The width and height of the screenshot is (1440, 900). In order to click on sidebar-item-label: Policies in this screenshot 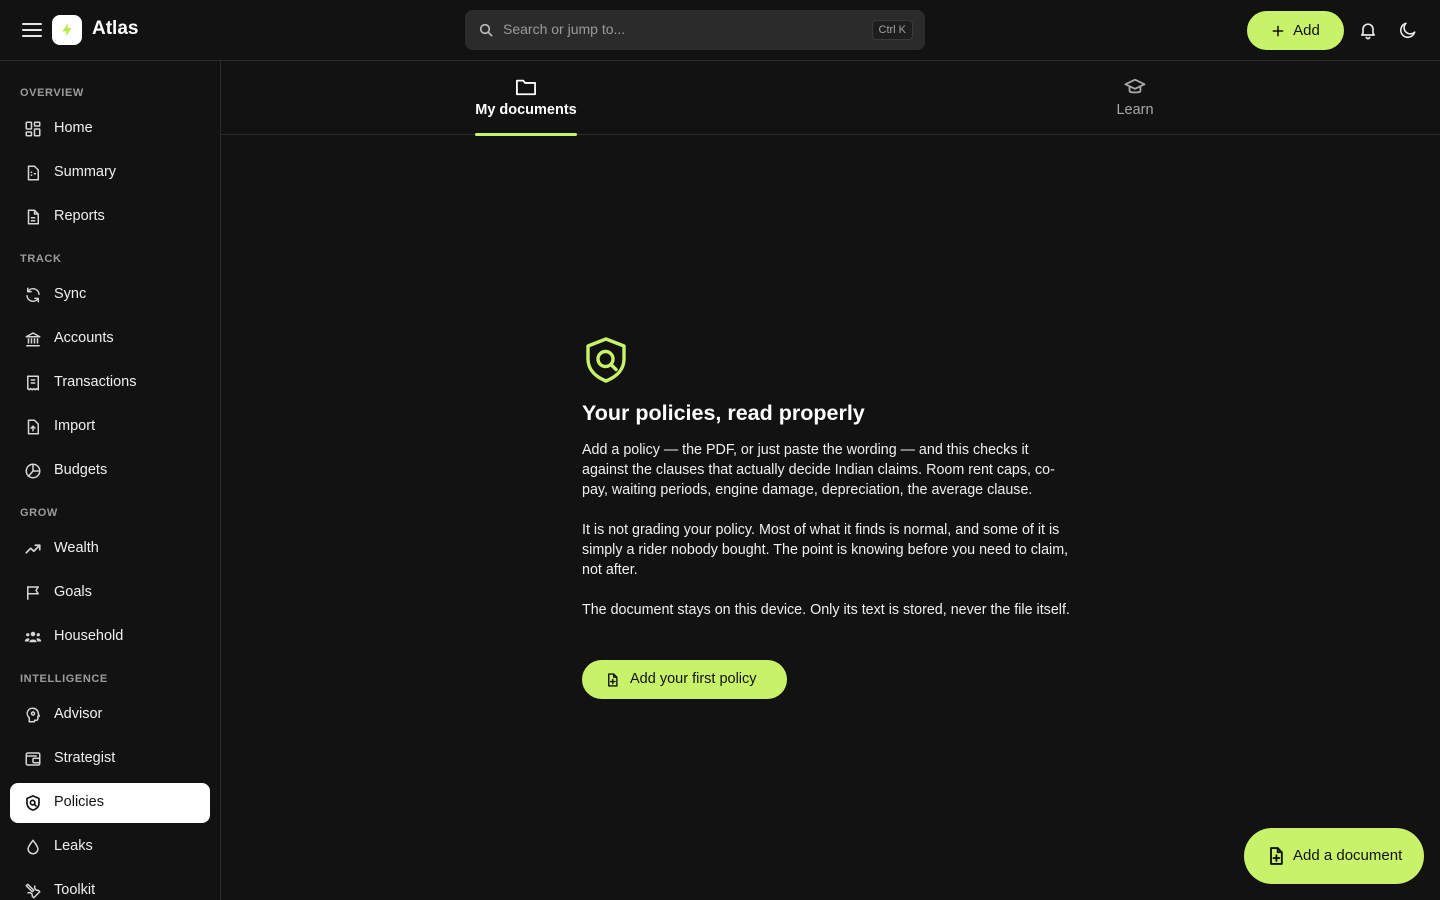, I will do `click(79, 802)`.